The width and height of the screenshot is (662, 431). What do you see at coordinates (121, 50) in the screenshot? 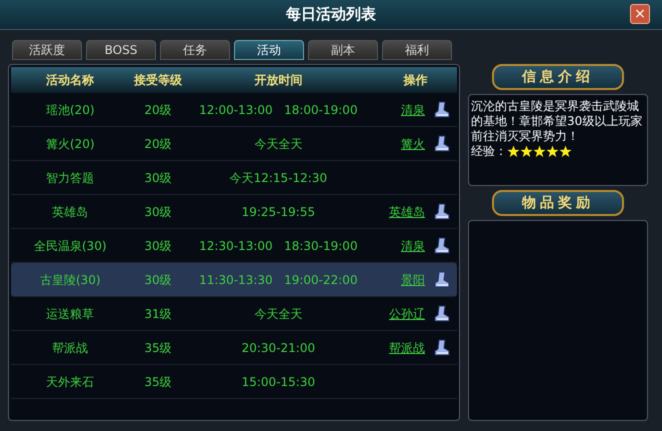
I see `tab: BOSS` at bounding box center [121, 50].